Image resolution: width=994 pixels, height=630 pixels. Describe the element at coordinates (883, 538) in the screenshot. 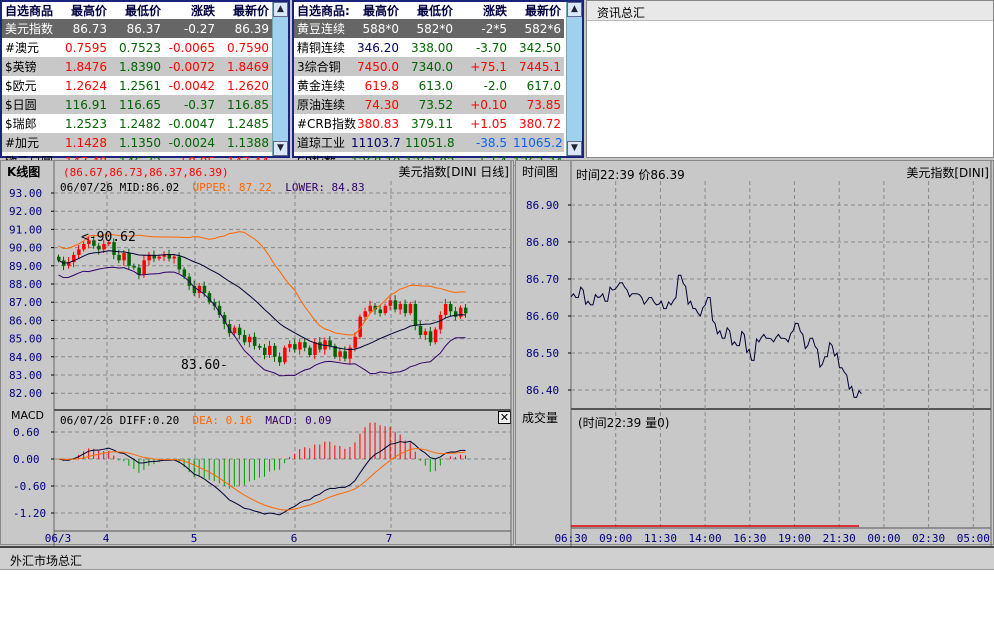

I see `x-tick-label: 00:00` at that location.